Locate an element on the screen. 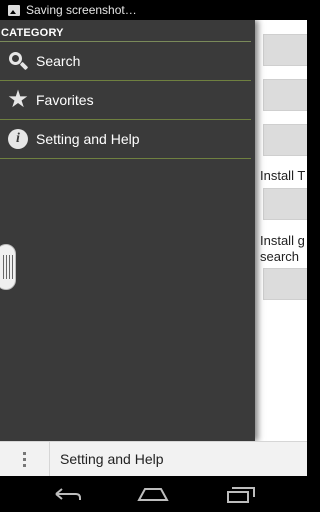  recents-icon is located at coordinates (241, 495).